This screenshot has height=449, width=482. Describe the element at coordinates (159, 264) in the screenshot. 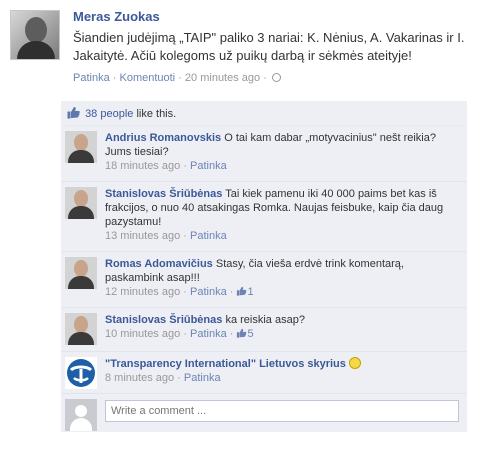

I see `comment-author: Romas Adomavičius` at that location.